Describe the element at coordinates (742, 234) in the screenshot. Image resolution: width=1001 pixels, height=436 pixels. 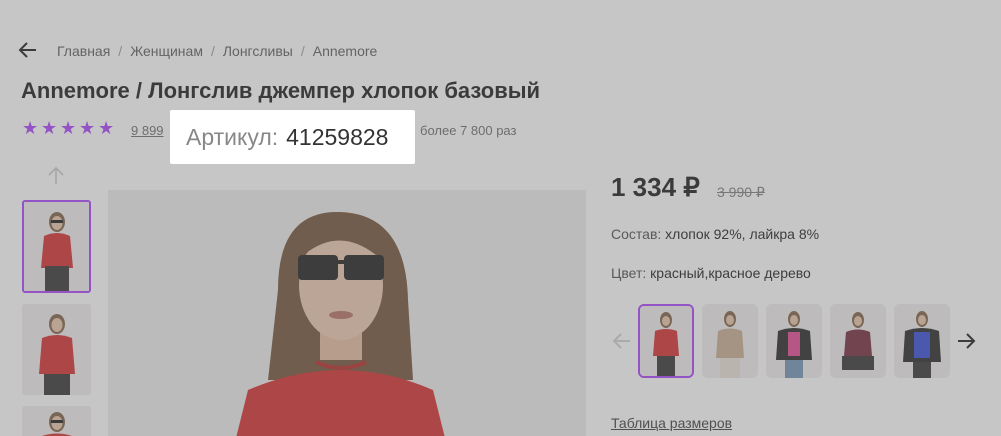
I see `composition-value: хлопок 92%, лайкра 8%` at that location.